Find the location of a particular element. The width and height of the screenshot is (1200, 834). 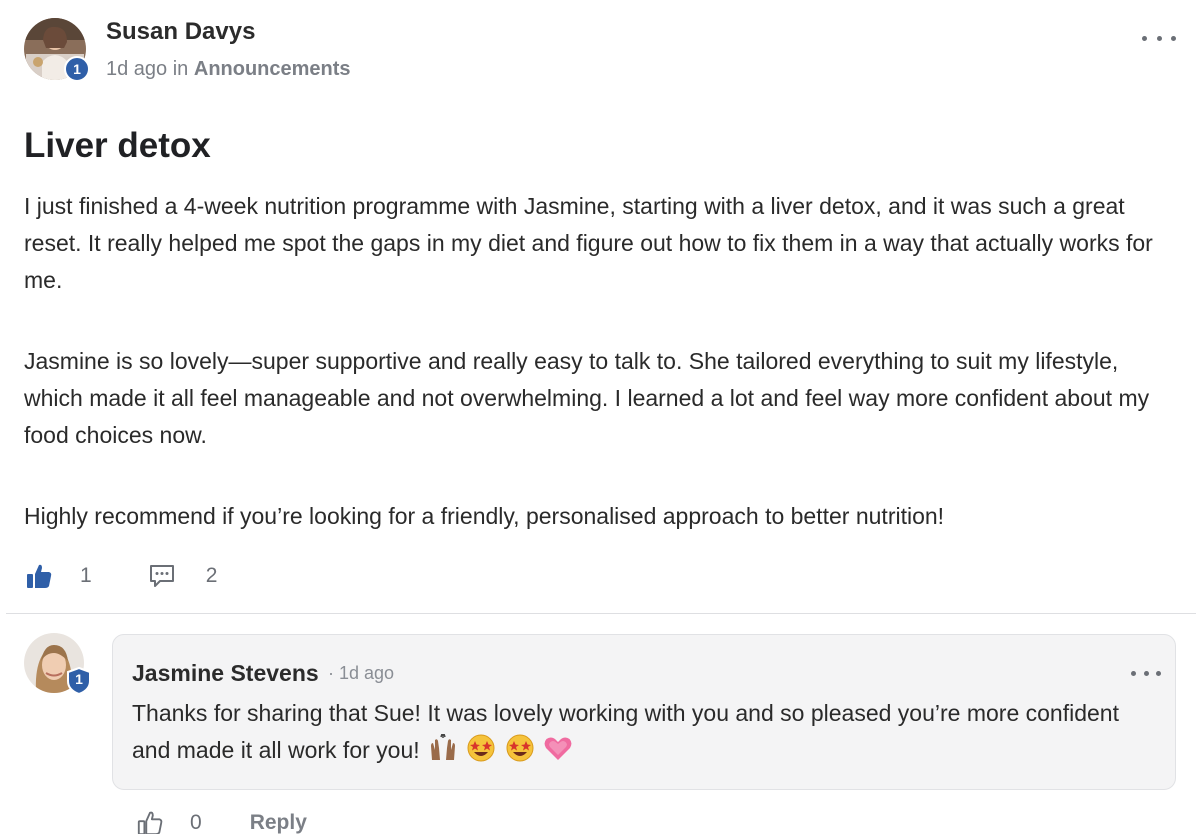

thumbs-up-outline-icon is located at coordinates (150, 822).